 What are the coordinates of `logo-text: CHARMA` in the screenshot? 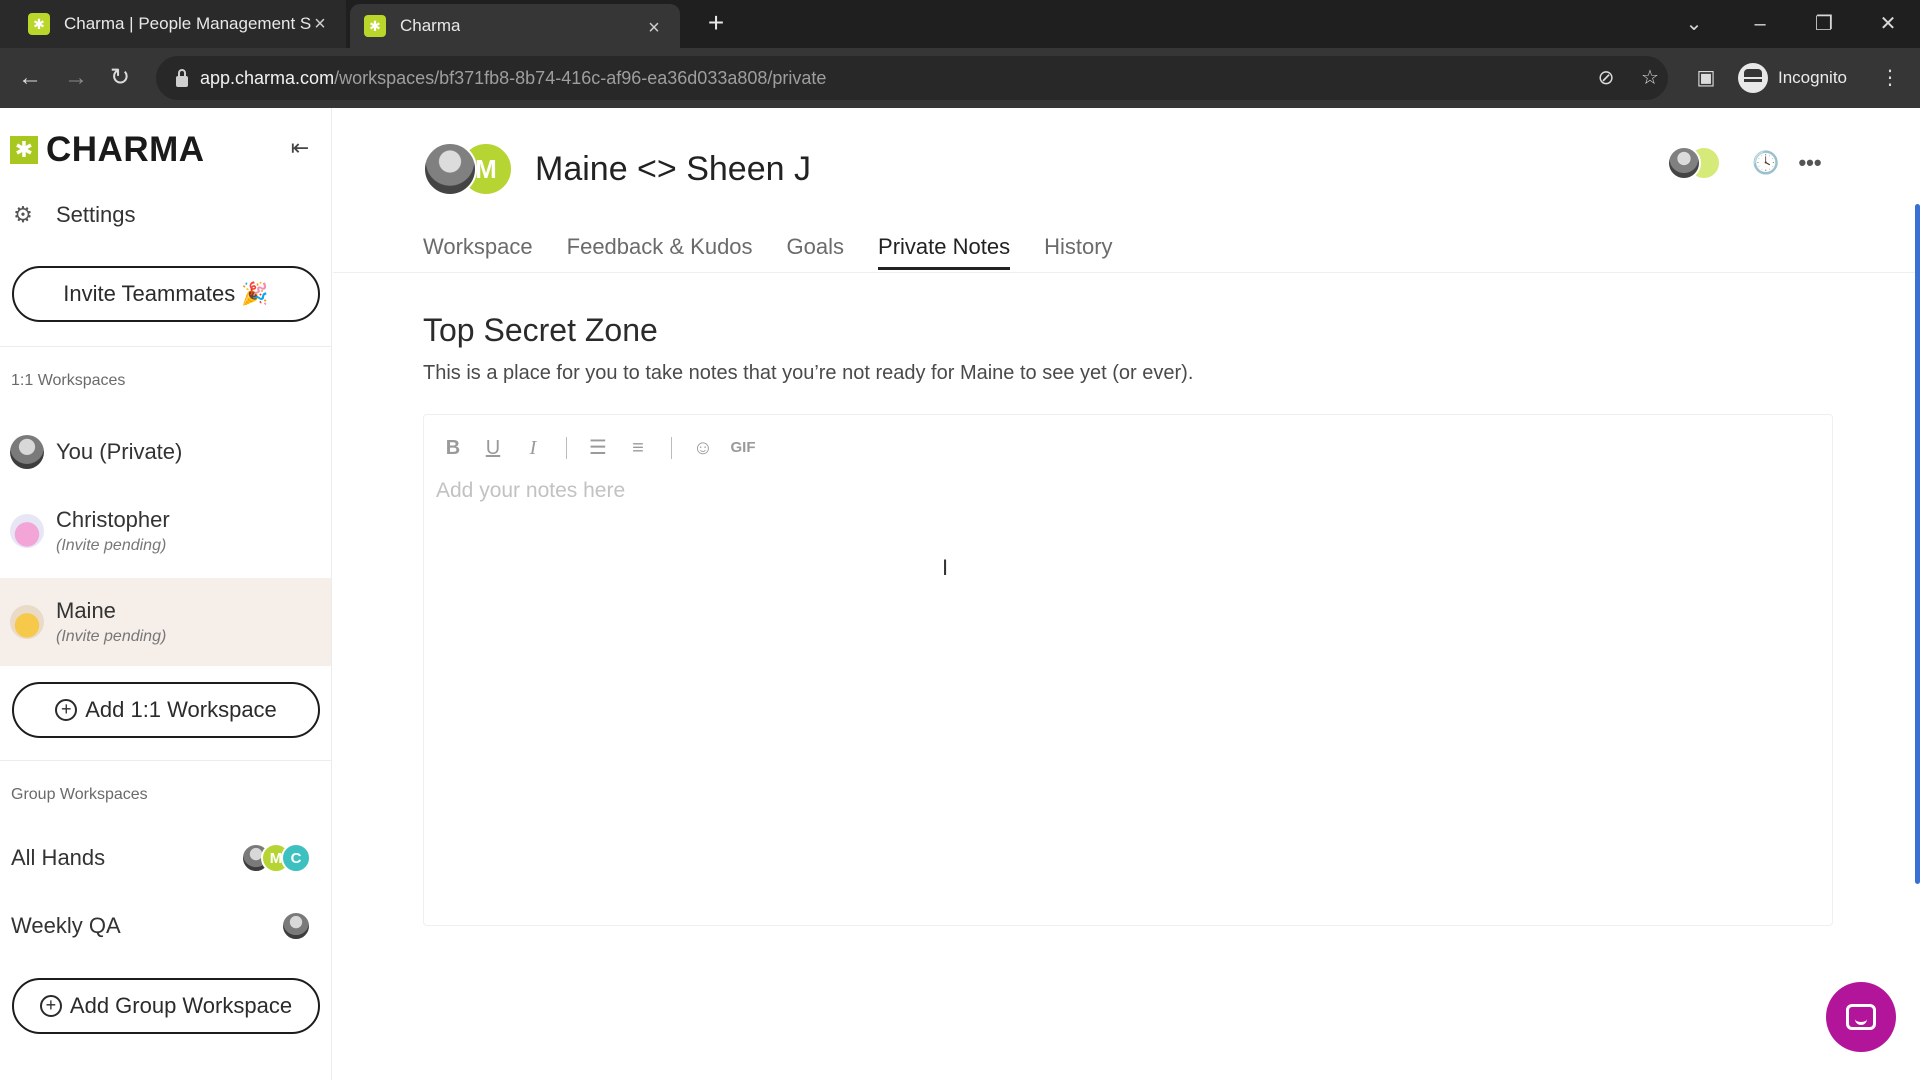 It's located at (125, 149).